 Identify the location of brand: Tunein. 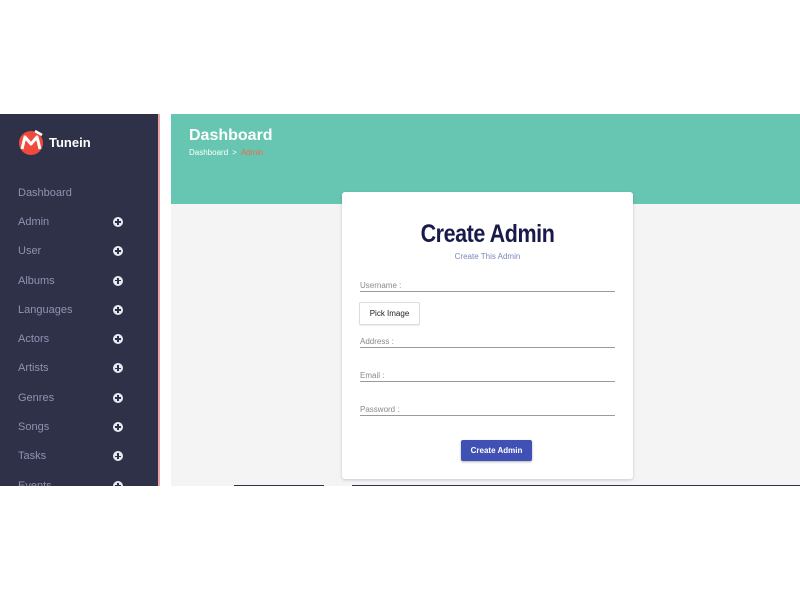
(54, 142).